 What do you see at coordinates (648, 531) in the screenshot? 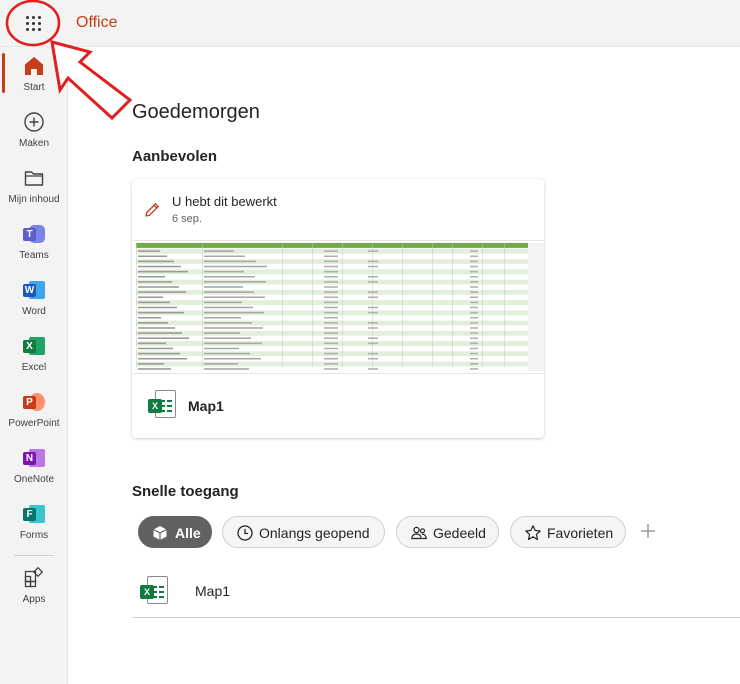
I see `add-filter-plus-icon` at bounding box center [648, 531].